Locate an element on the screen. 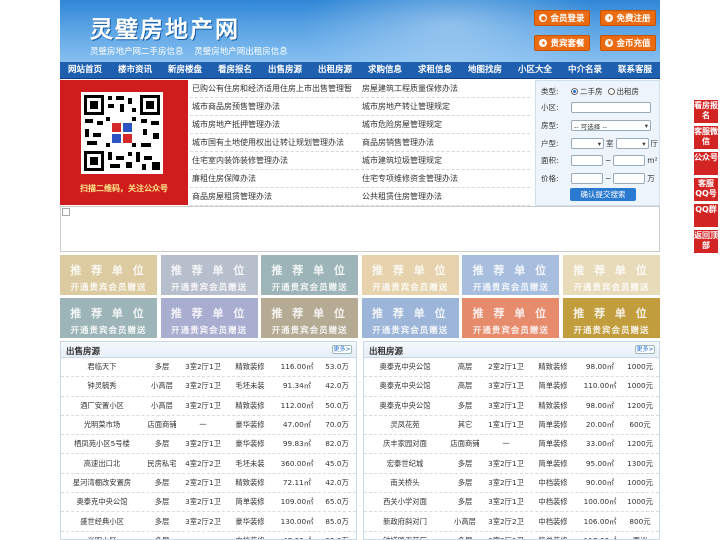 The height and width of the screenshot is (540, 720). listing-community: 酒厂安置小区 is located at coordinates (102, 406).